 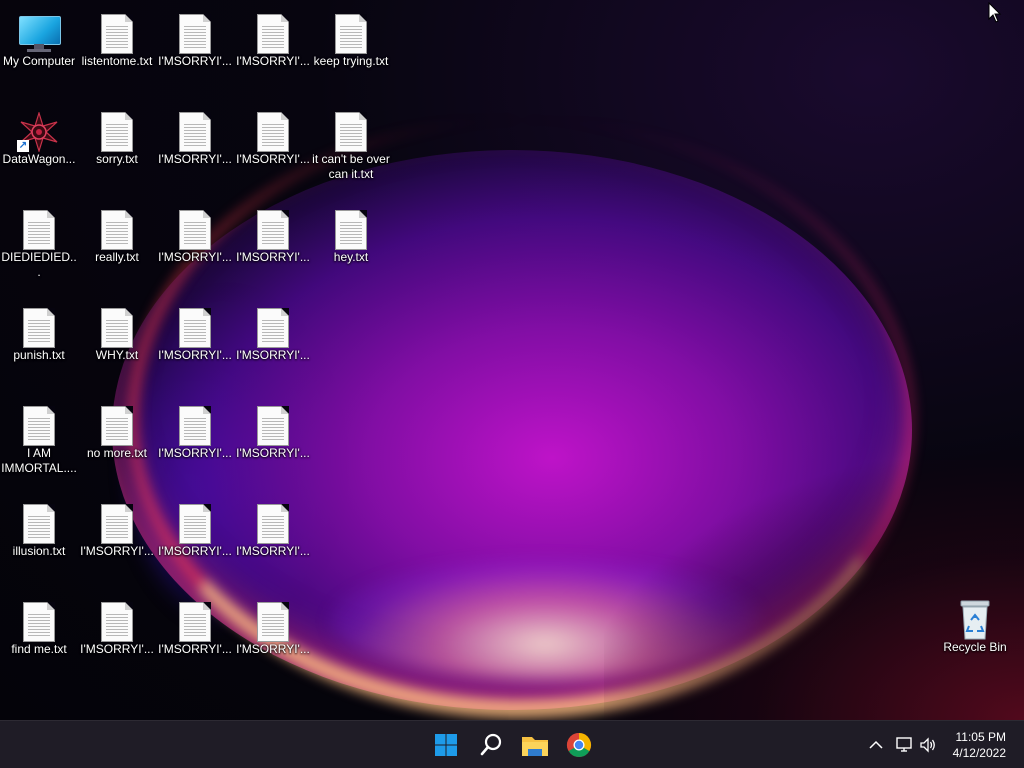 What do you see at coordinates (39, 355) in the screenshot?
I see `desktop-icon-label: punish.txt` at bounding box center [39, 355].